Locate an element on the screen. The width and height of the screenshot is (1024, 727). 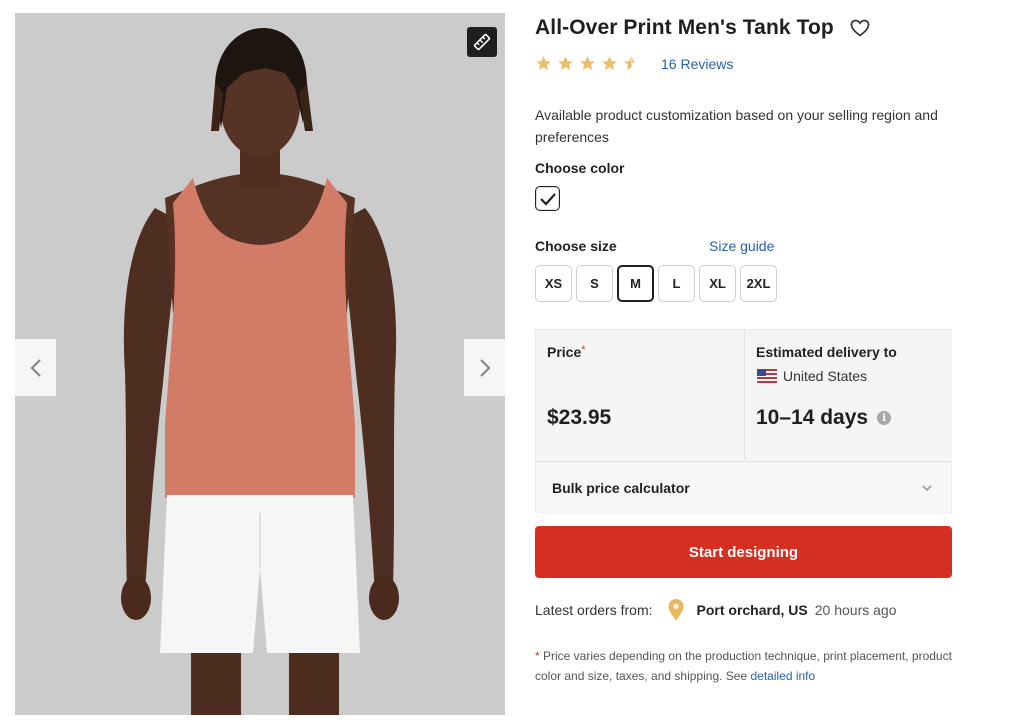
size-option-2xl: 2XL is located at coordinates (758, 283).